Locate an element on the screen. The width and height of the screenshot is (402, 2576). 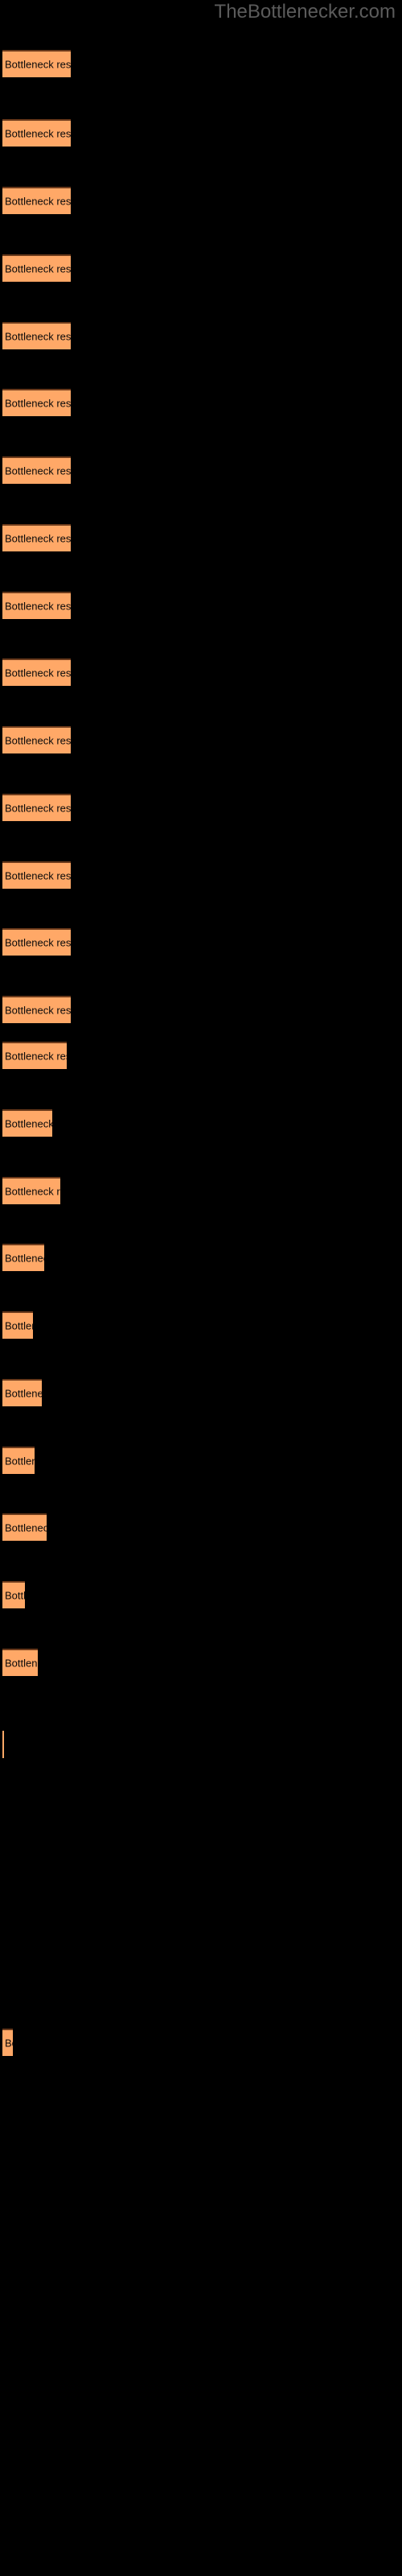
bar-18: Bottleneck result is located at coordinates (31, 1190).